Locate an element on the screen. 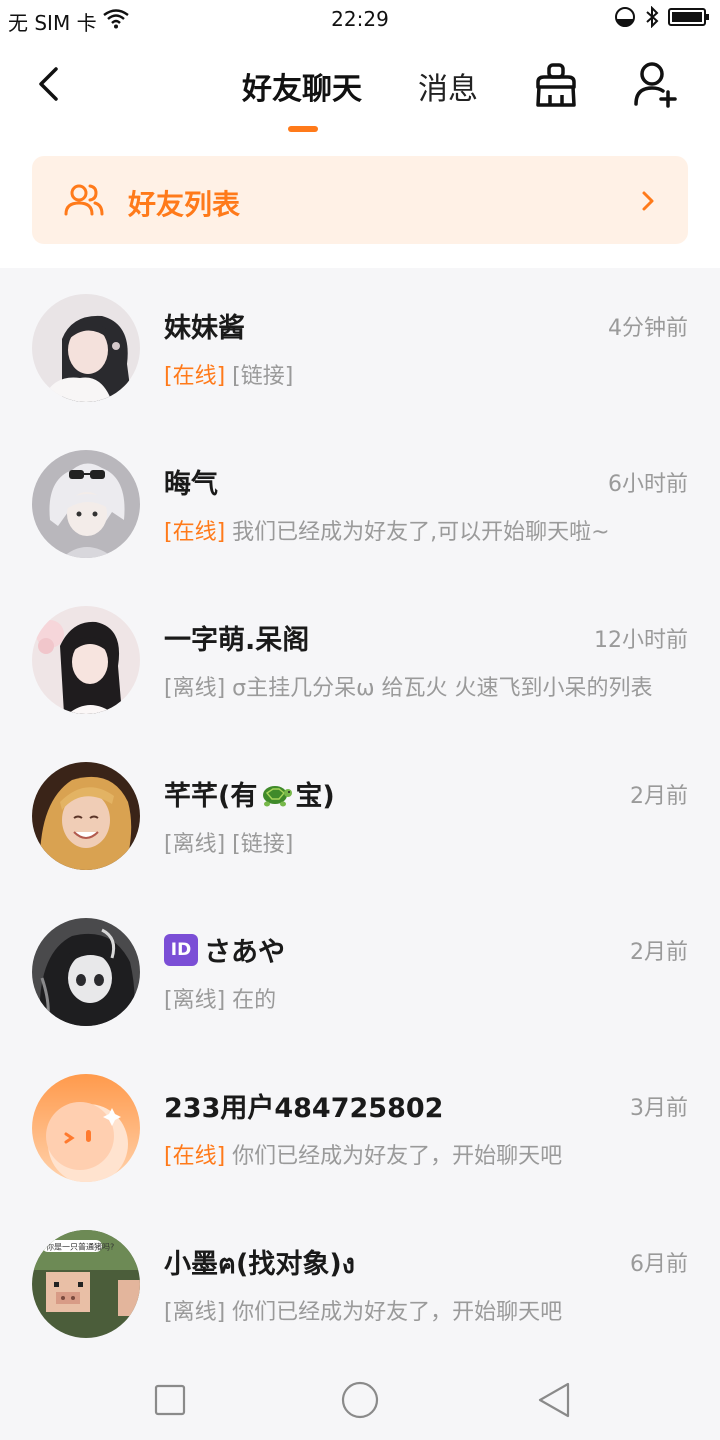  friends-list-section: 好友列表 is located at coordinates (360, 204).